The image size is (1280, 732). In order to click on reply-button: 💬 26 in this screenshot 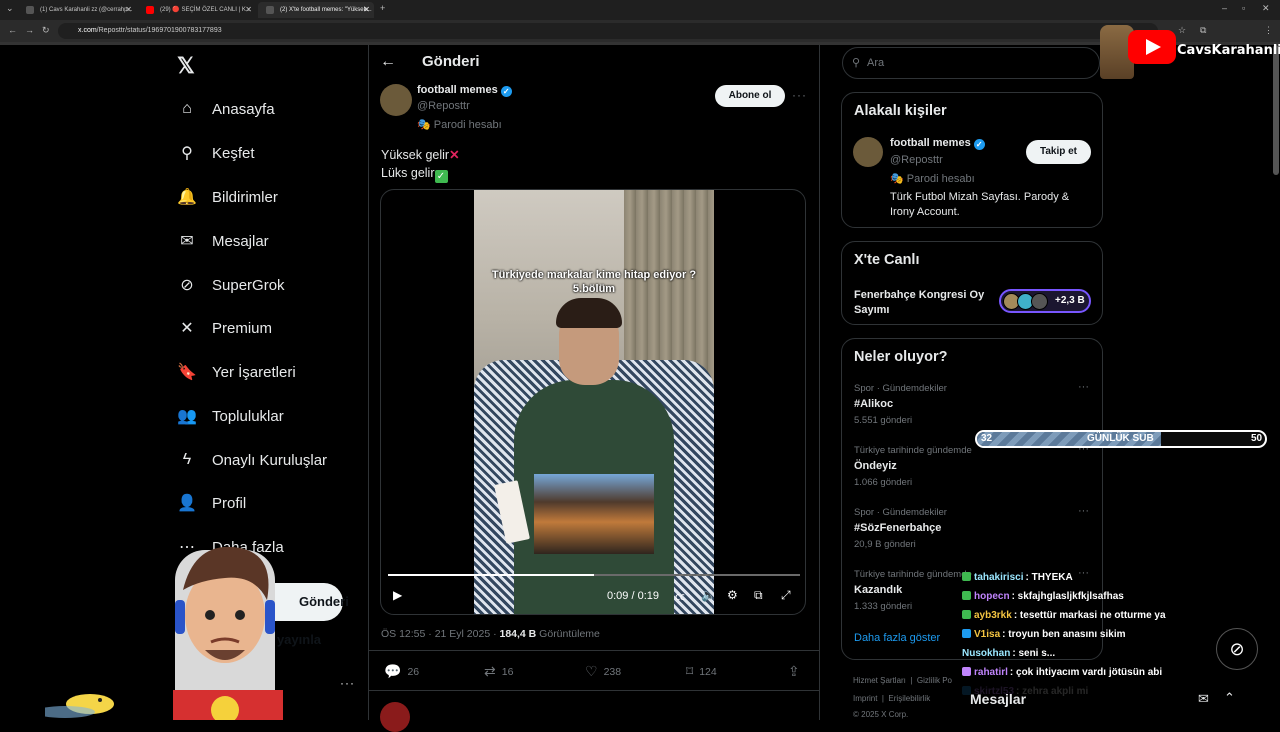, I will do `click(401, 671)`.